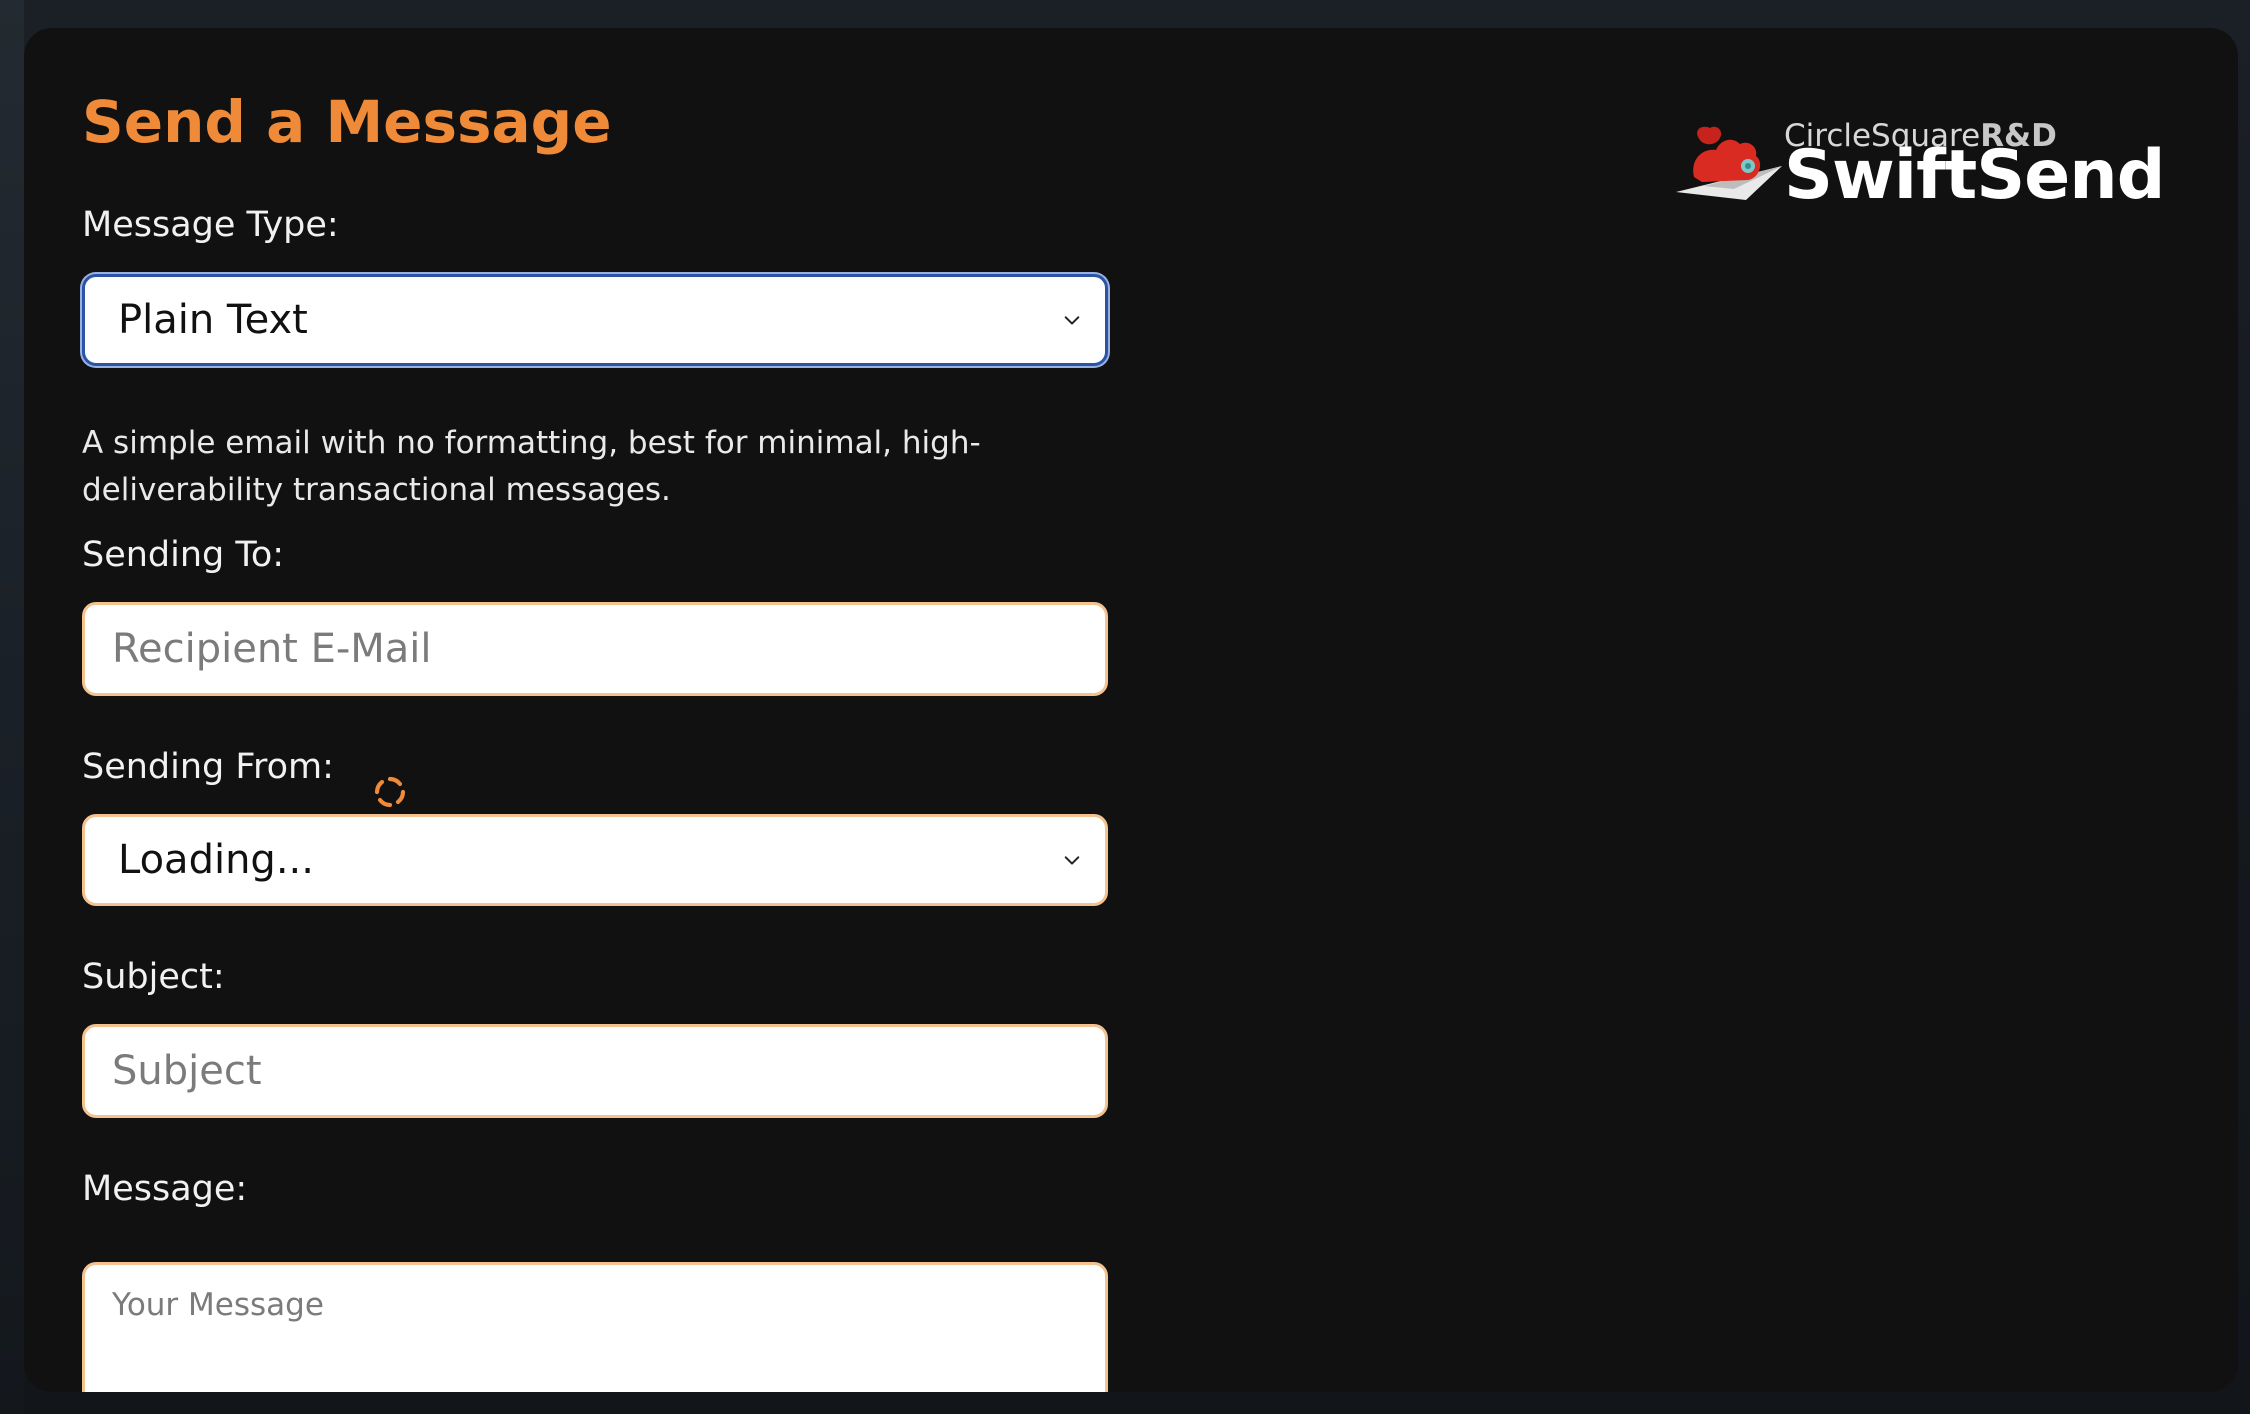  What do you see at coordinates (347, 122) in the screenshot?
I see `page-title: Send a Message` at bounding box center [347, 122].